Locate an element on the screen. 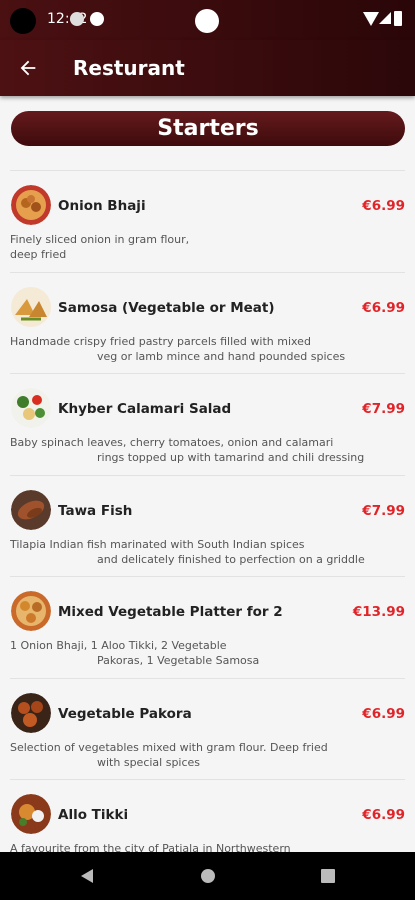 This screenshot has height=900, width=415. wifi-icon is located at coordinates (371, 19).